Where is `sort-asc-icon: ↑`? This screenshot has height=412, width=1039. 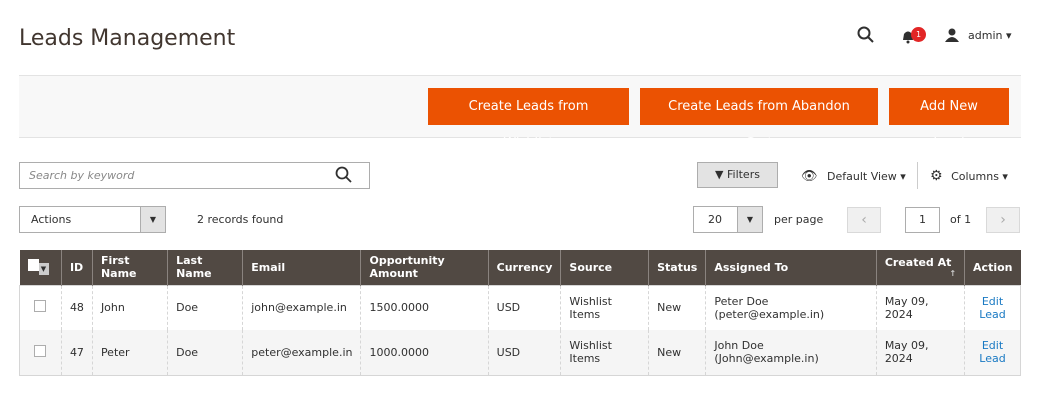
sort-asc-icon: ↑ is located at coordinates (953, 274).